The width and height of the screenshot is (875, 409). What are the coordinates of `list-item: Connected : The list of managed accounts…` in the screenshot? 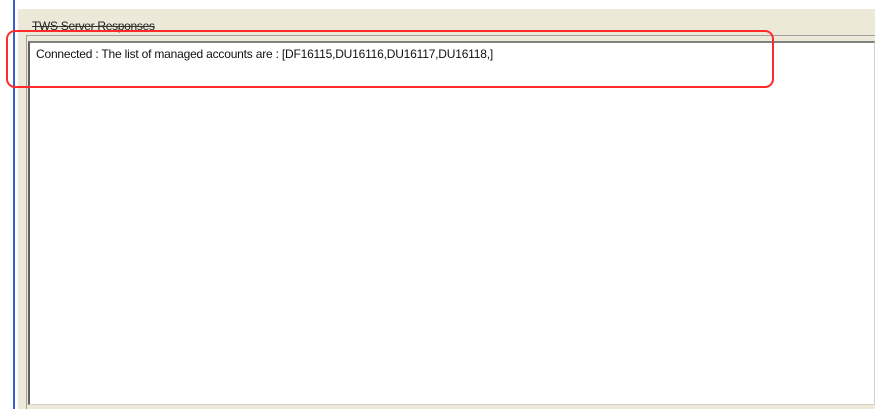 It's located at (264, 54).